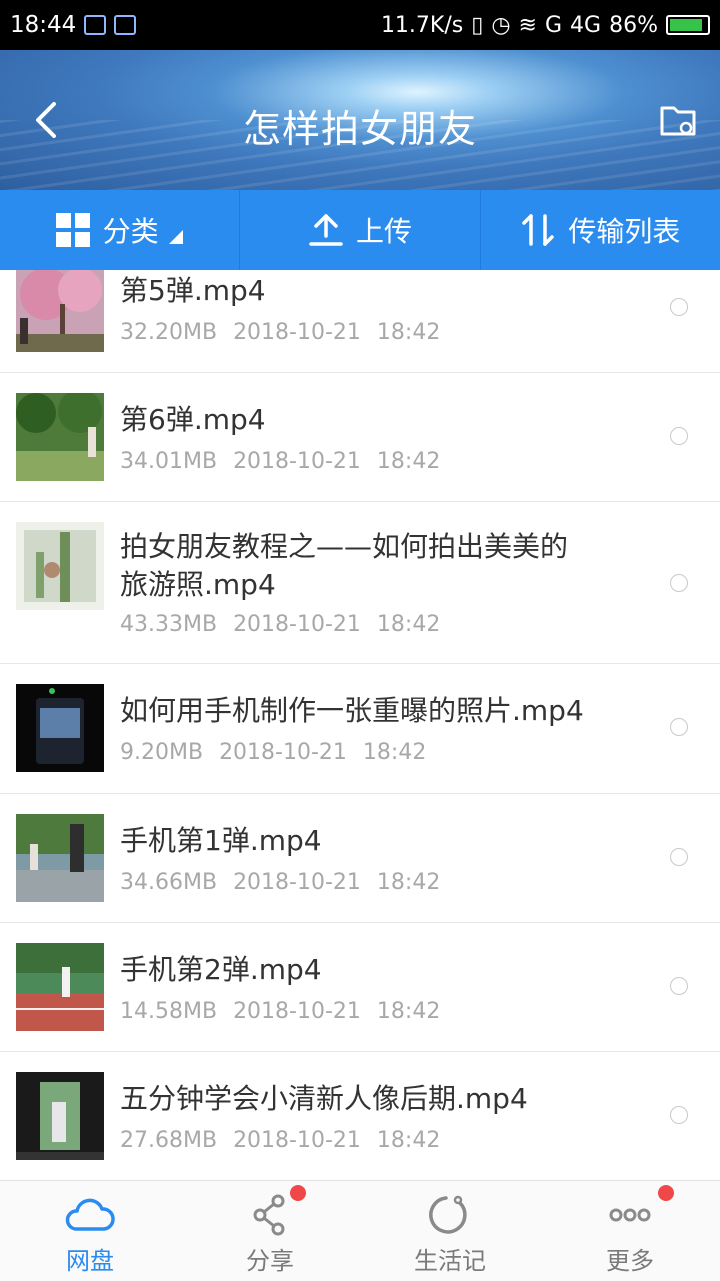 The width and height of the screenshot is (720, 1281). Describe the element at coordinates (130, 231) in the screenshot. I see `category-label: 分类` at that location.